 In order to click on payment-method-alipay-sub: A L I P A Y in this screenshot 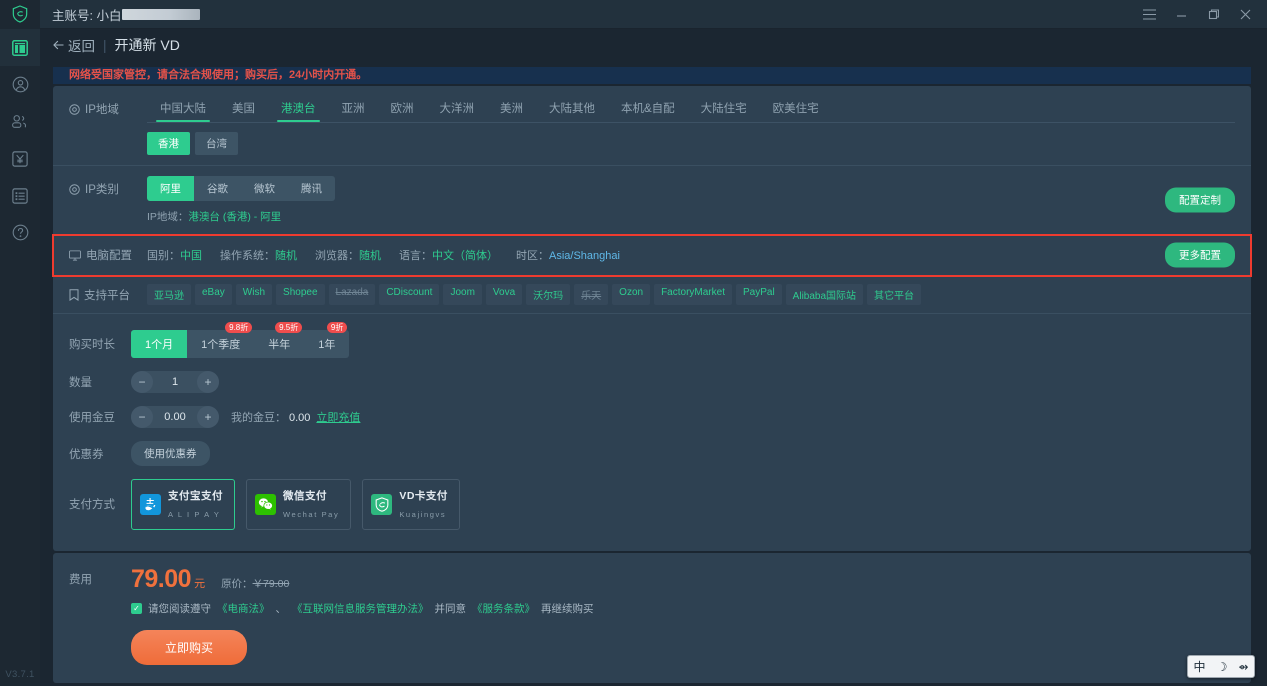, I will do `click(194, 515)`.